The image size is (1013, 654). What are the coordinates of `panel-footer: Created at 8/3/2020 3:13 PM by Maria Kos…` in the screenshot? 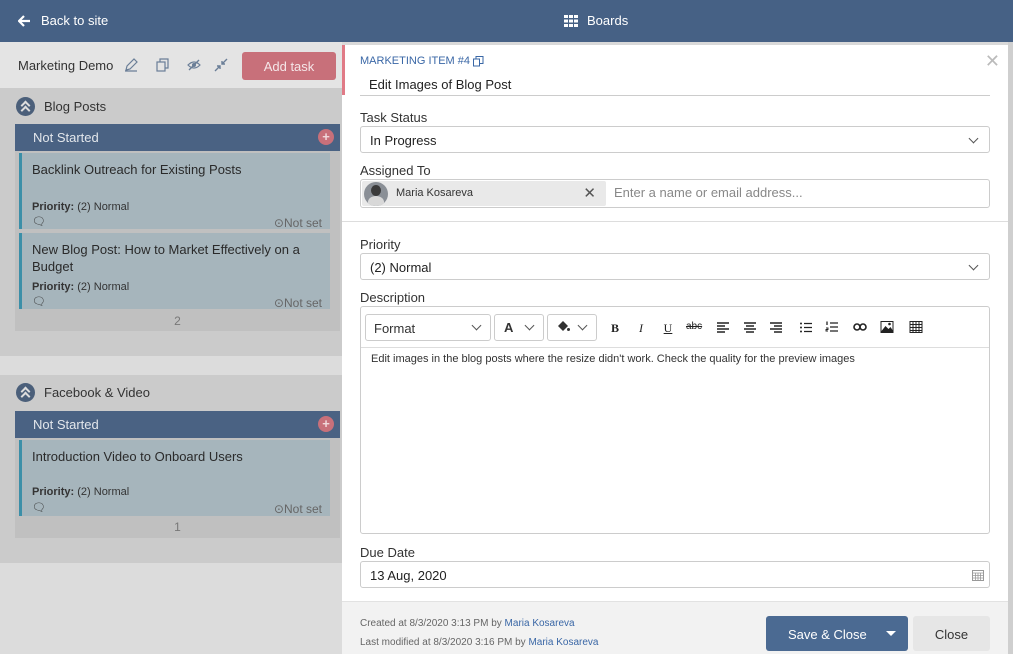 It's located at (675, 627).